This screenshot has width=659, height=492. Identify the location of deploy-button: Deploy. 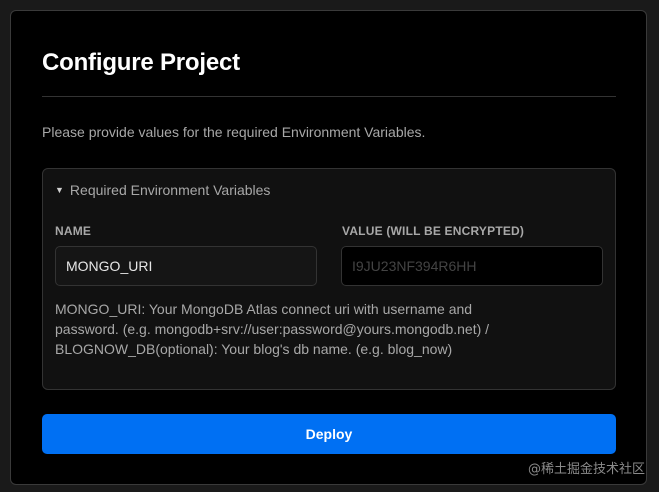
(329, 434).